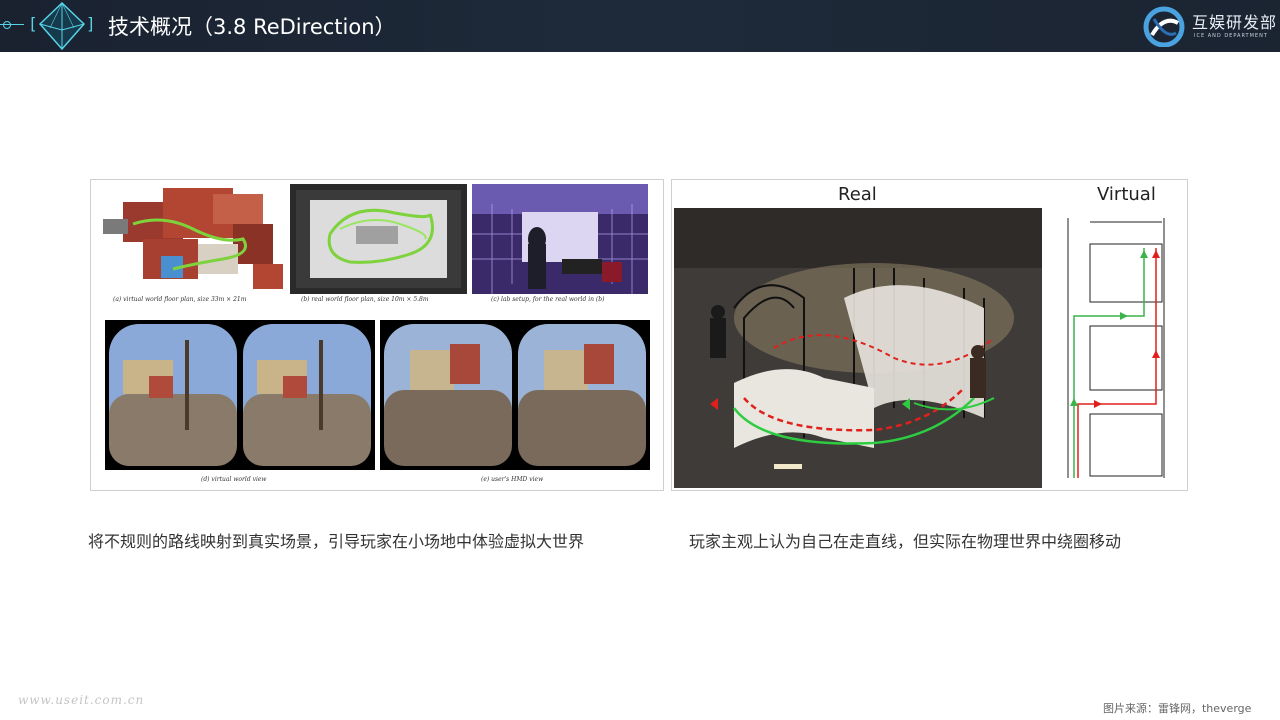  What do you see at coordinates (1177, 708) in the screenshot?
I see `image-source-text: 图片来源：雷锋网，theverge` at bounding box center [1177, 708].